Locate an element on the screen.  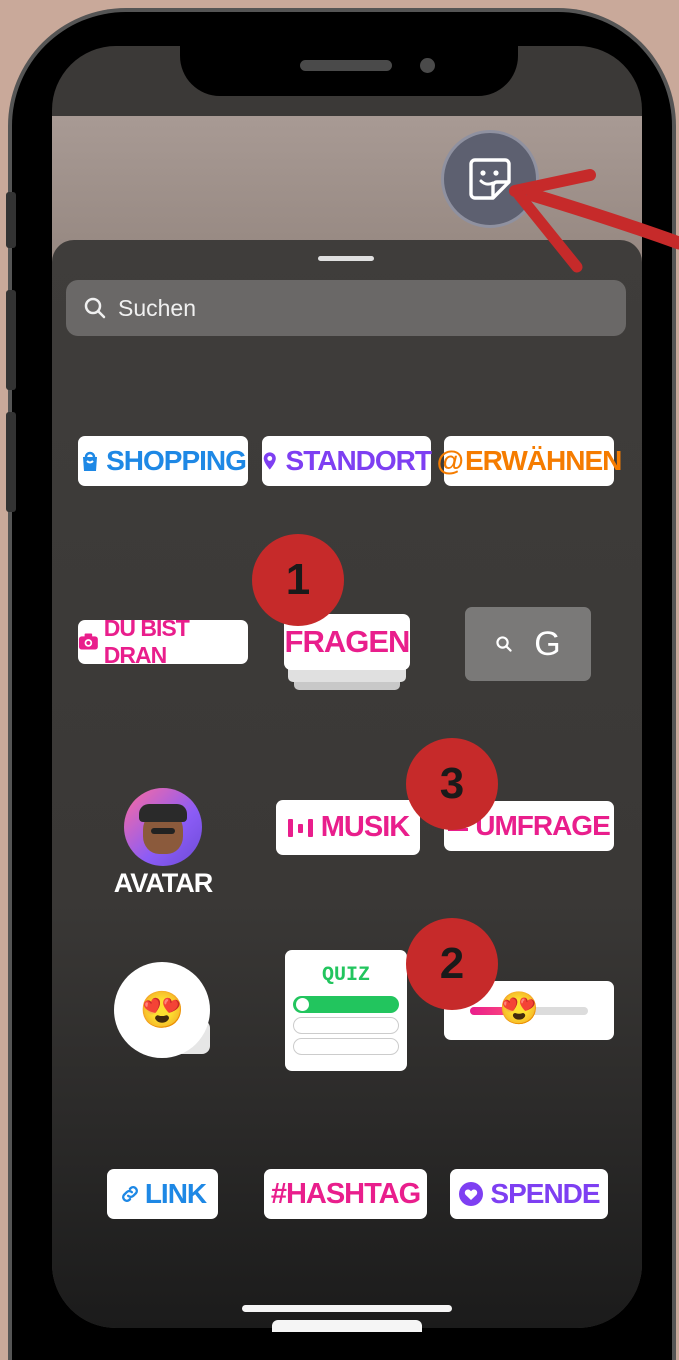
heart-icon is located at coordinates (471, 1194).